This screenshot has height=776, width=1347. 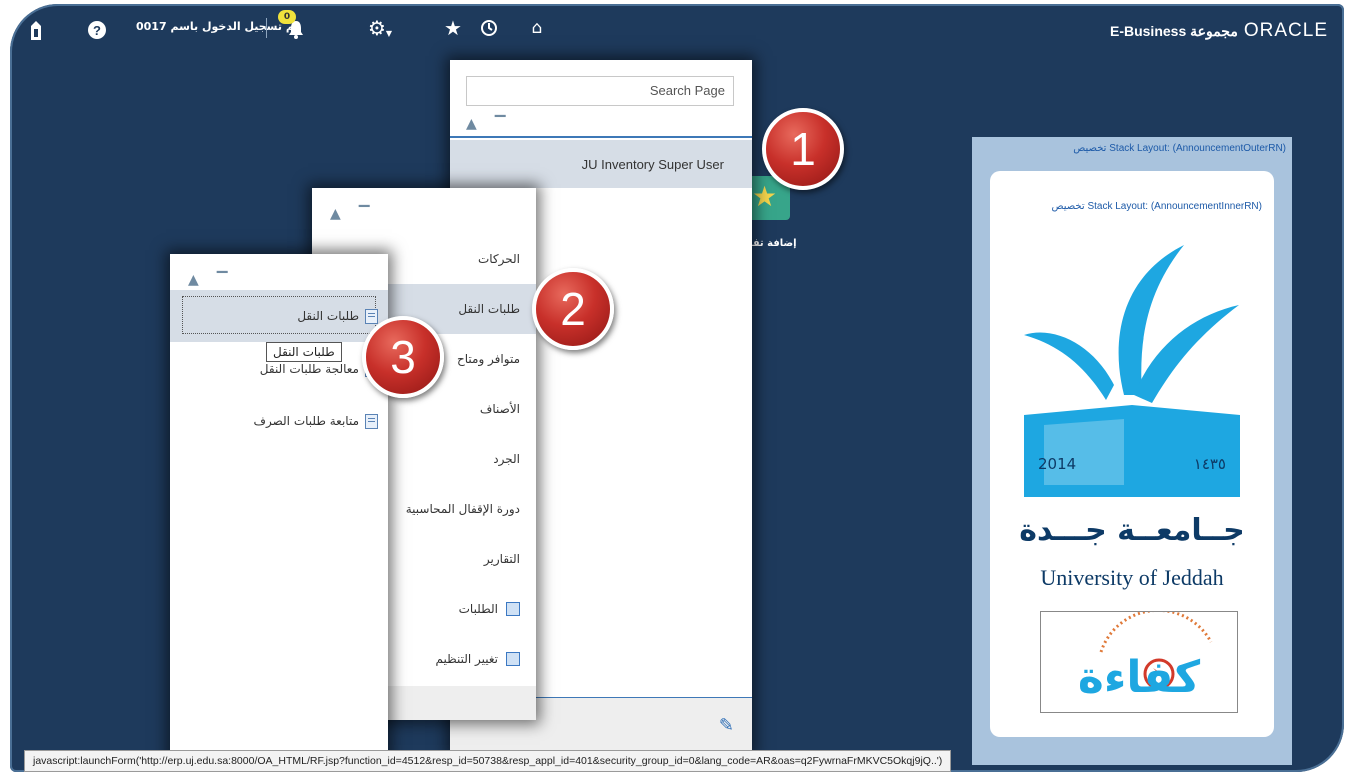 What do you see at coordinates (1132, 530) in the screenshot?
I see `university-name-arabic: جــامعــة جـــدة` at bounding box center [1132, 530].